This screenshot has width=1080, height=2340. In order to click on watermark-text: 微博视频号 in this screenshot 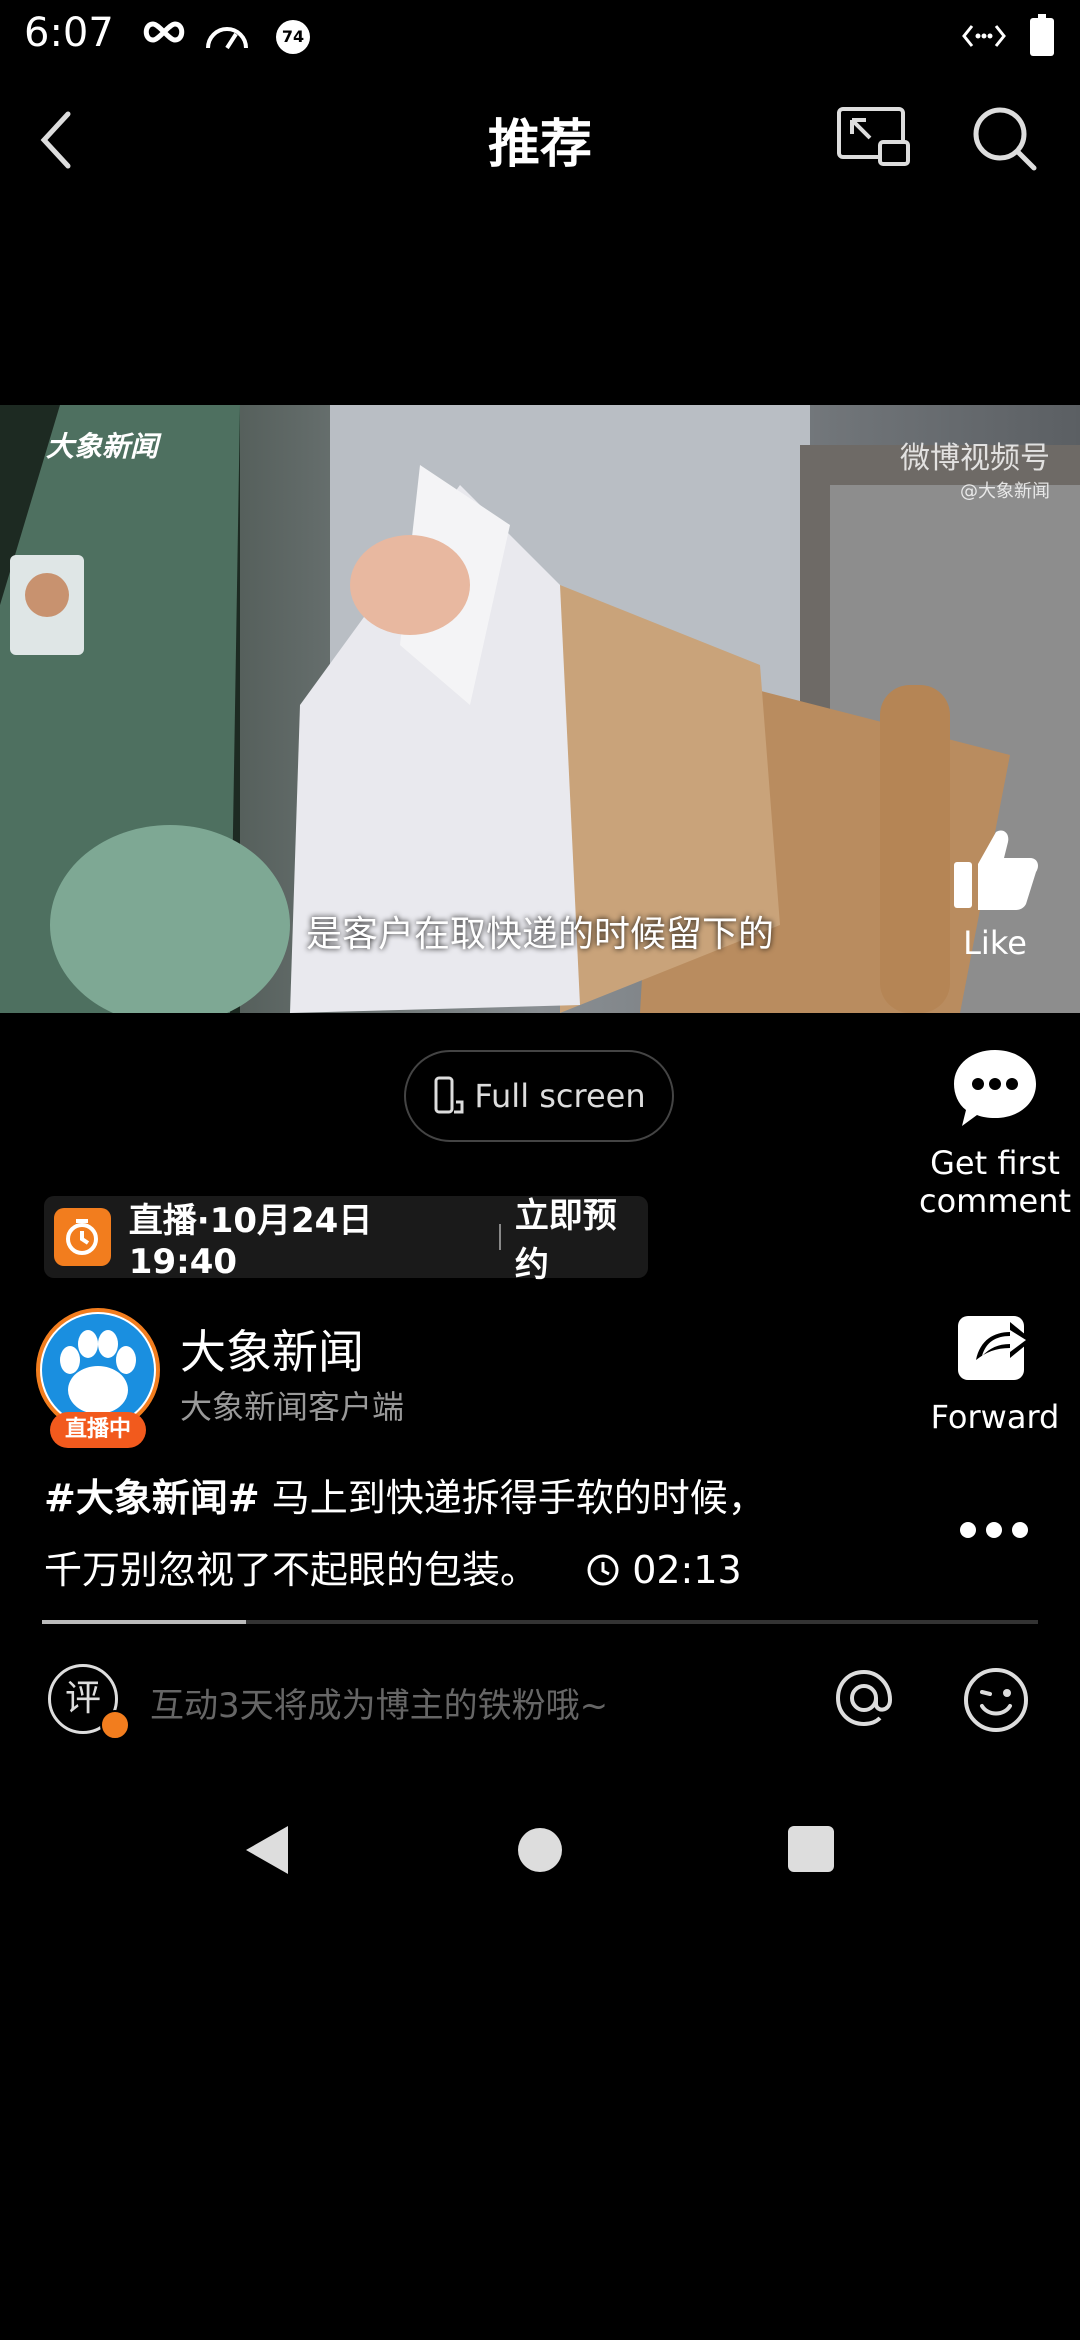, I will do `click(975, 458)`.